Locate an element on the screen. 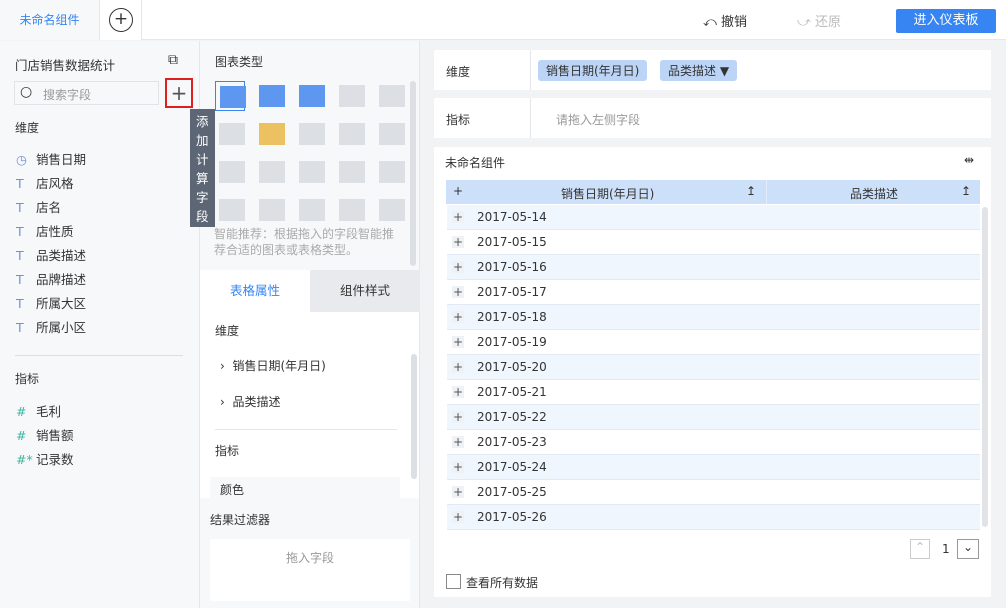 The width and height of the screenshot is (1006, 608). dimension-shelf-label: 维度 is located at coordinates (458, 72).